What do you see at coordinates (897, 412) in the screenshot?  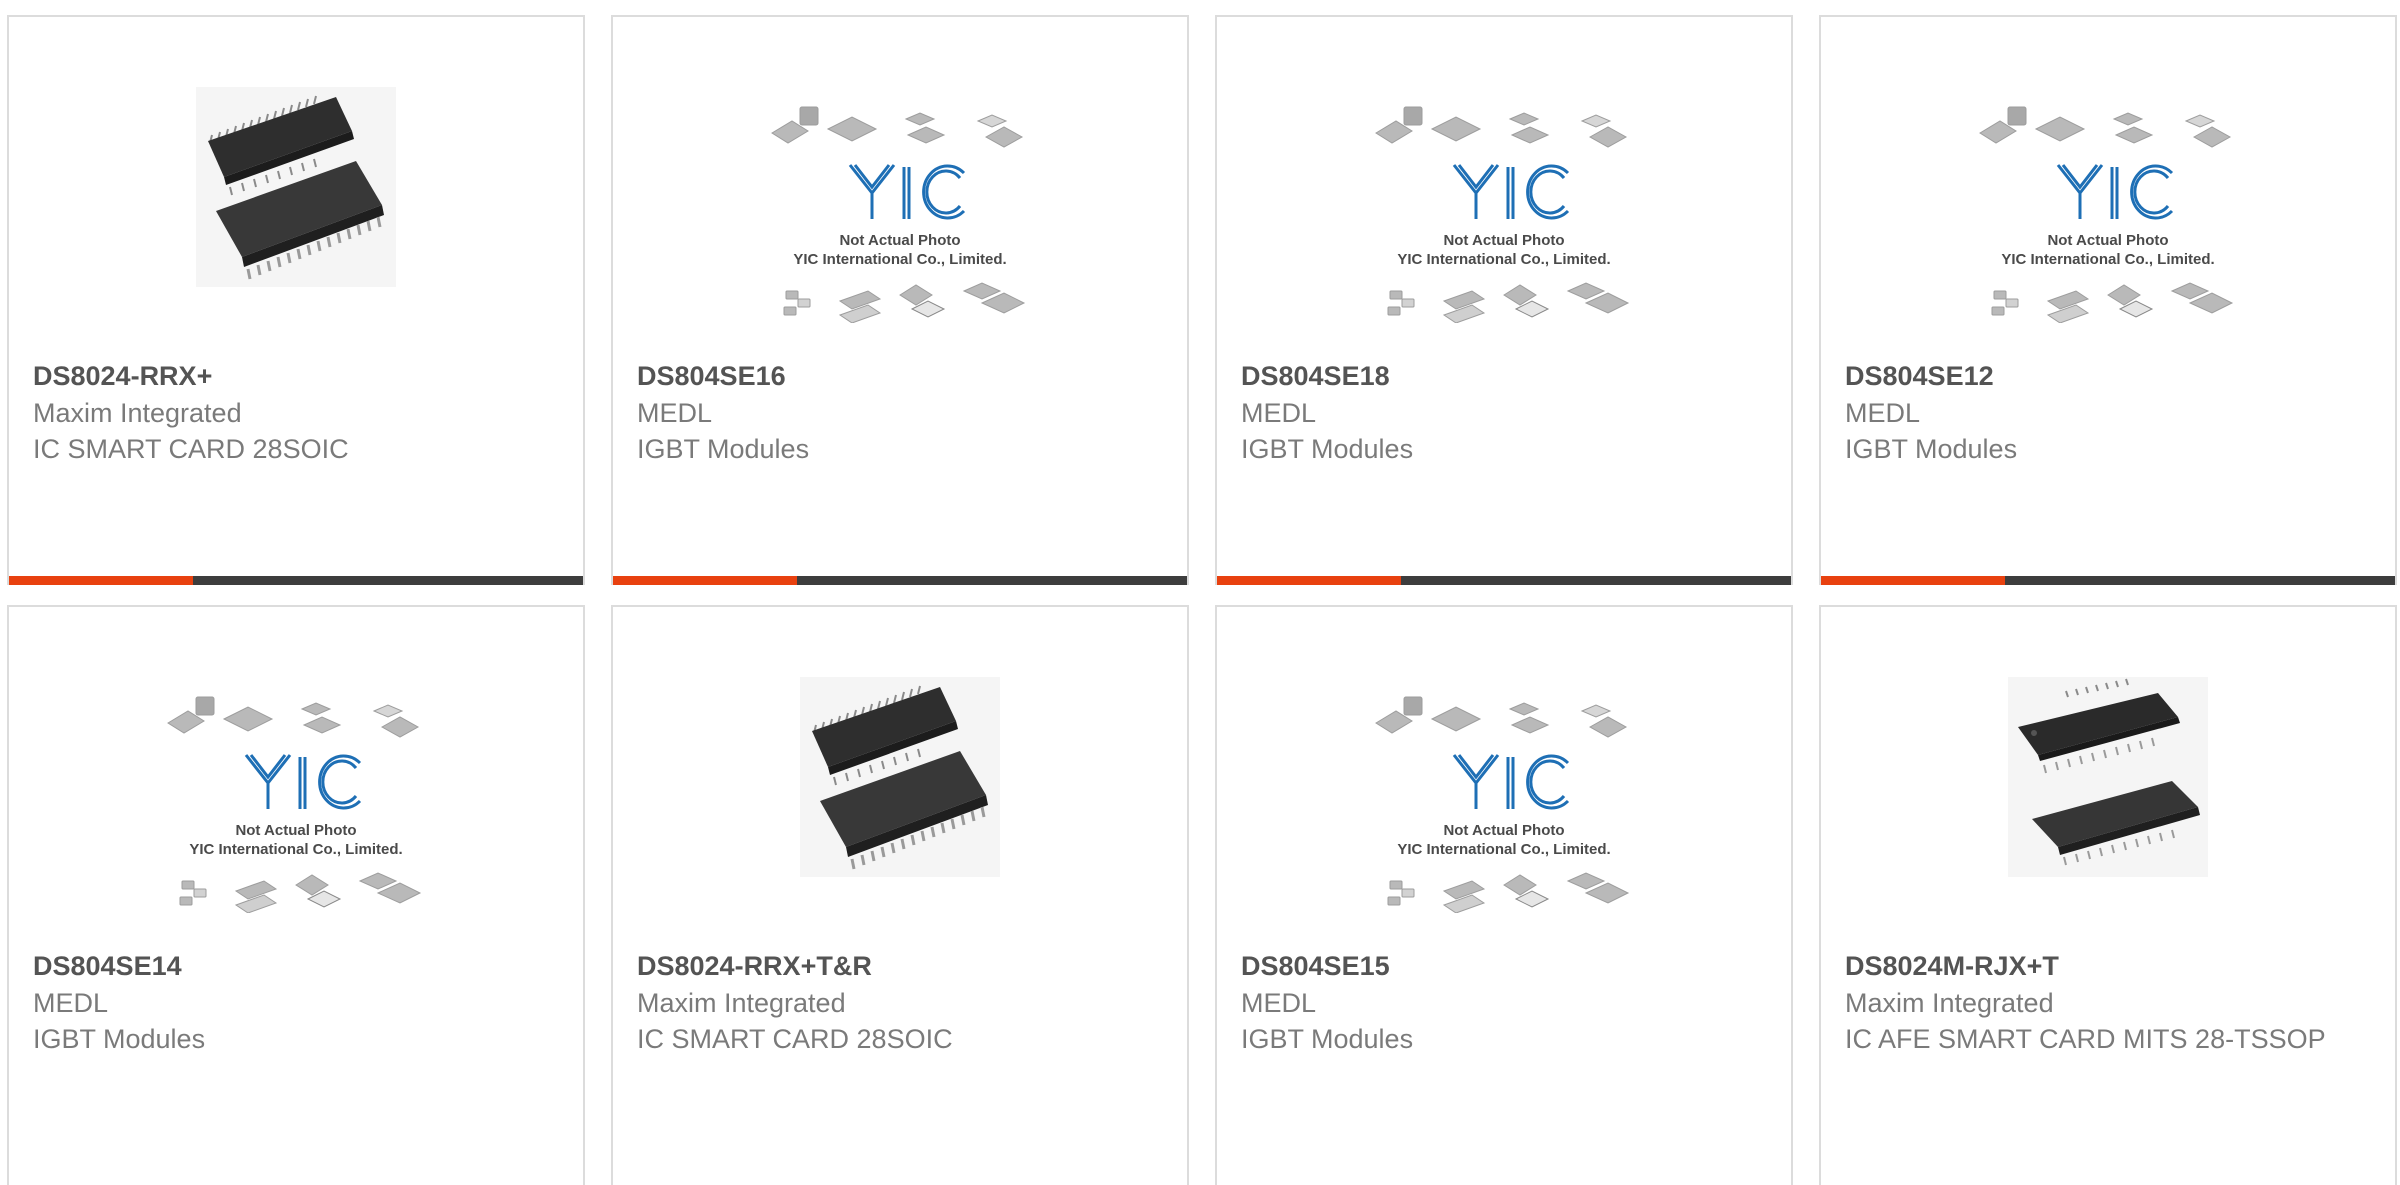 I see `product-info: DS804SE16 MEDL IGBT Modules` at bounding box center [897, 412].